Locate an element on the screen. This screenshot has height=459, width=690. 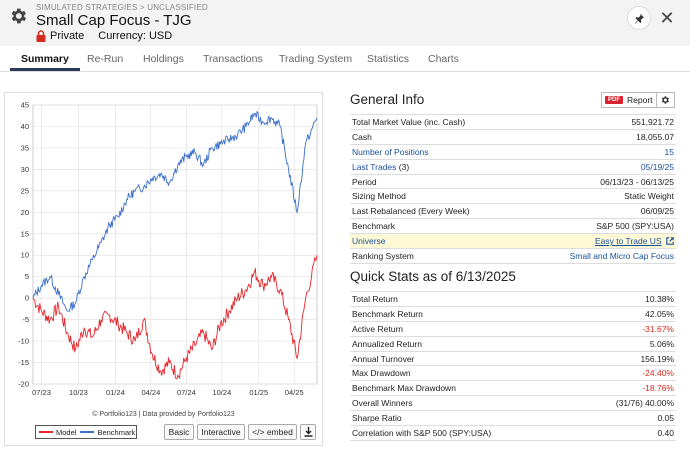
gear-icon is located at coordinates (18, 16).